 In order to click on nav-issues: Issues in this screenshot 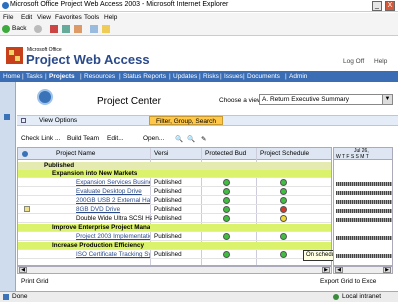, I will do `click(233, 76)`.